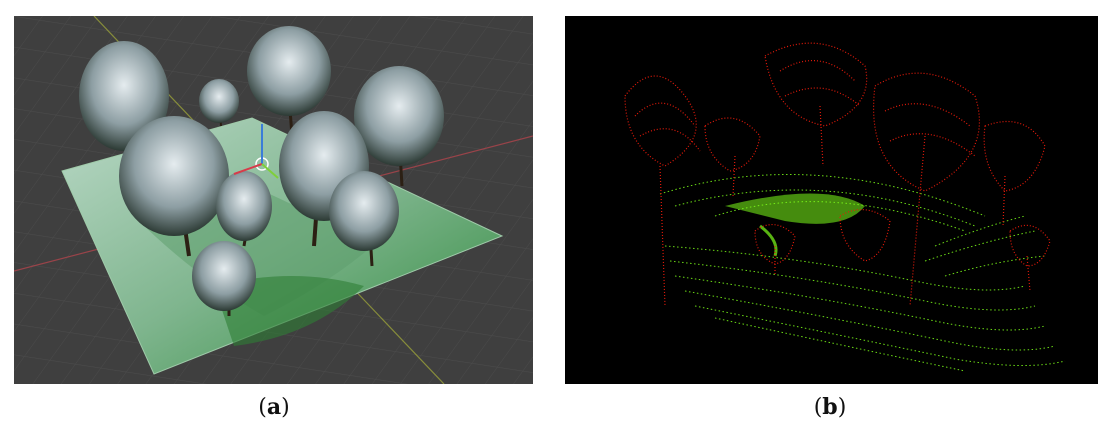 The height and width of the screenshot is (430, 1112). Describe the element at coordinates (274, 407) in the screenshot. I see `panel-a-caption: (a)` at that location.